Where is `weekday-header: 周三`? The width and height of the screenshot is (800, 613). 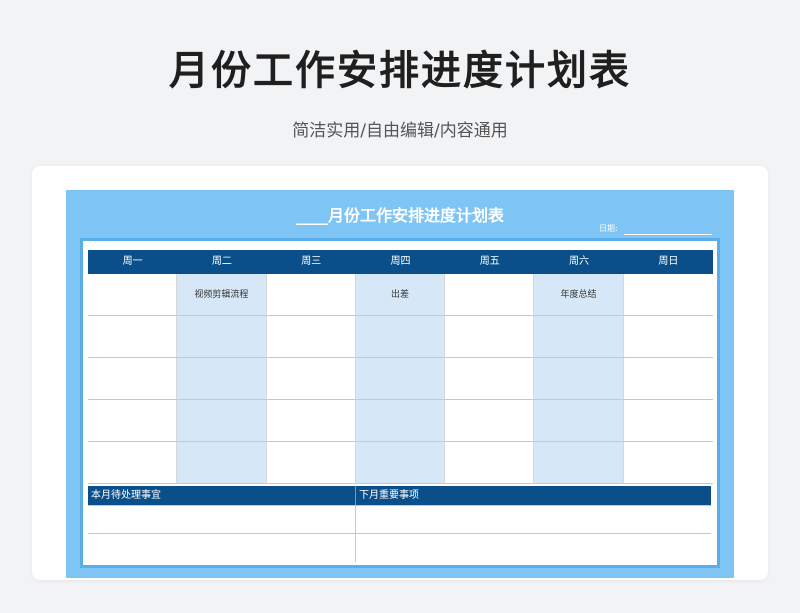 weekday-header: 周三 is located at coordinates (311, 261).